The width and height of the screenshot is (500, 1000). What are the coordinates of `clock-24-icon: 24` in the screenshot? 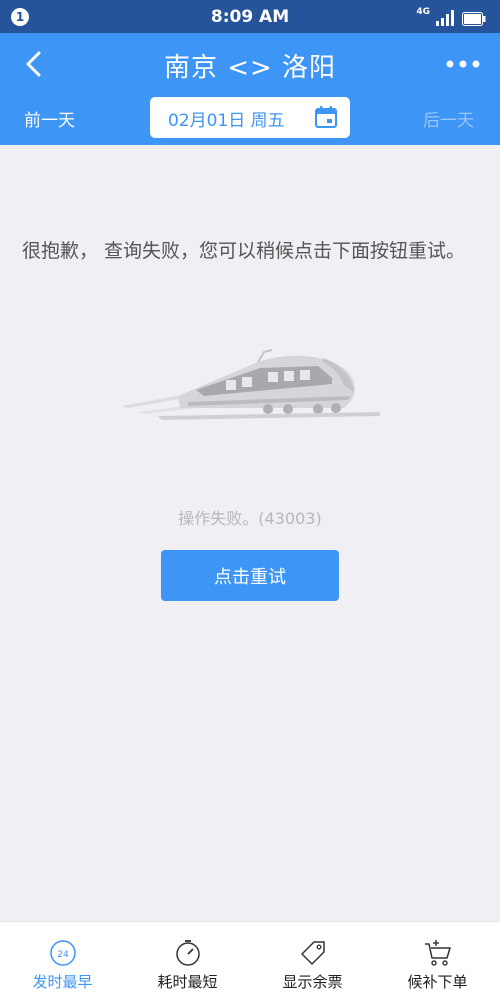 It's located at (62, 953).